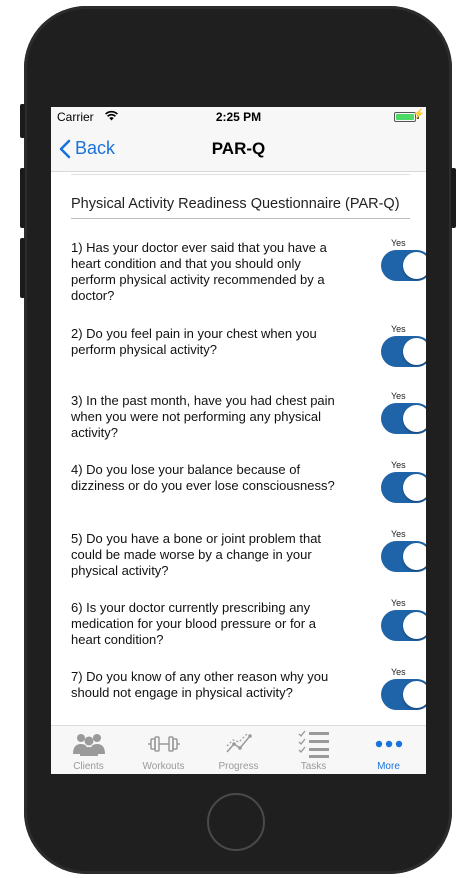 This screenshot has width=470, height=878. I want to click on question-4-toggle, so click(403, 487).